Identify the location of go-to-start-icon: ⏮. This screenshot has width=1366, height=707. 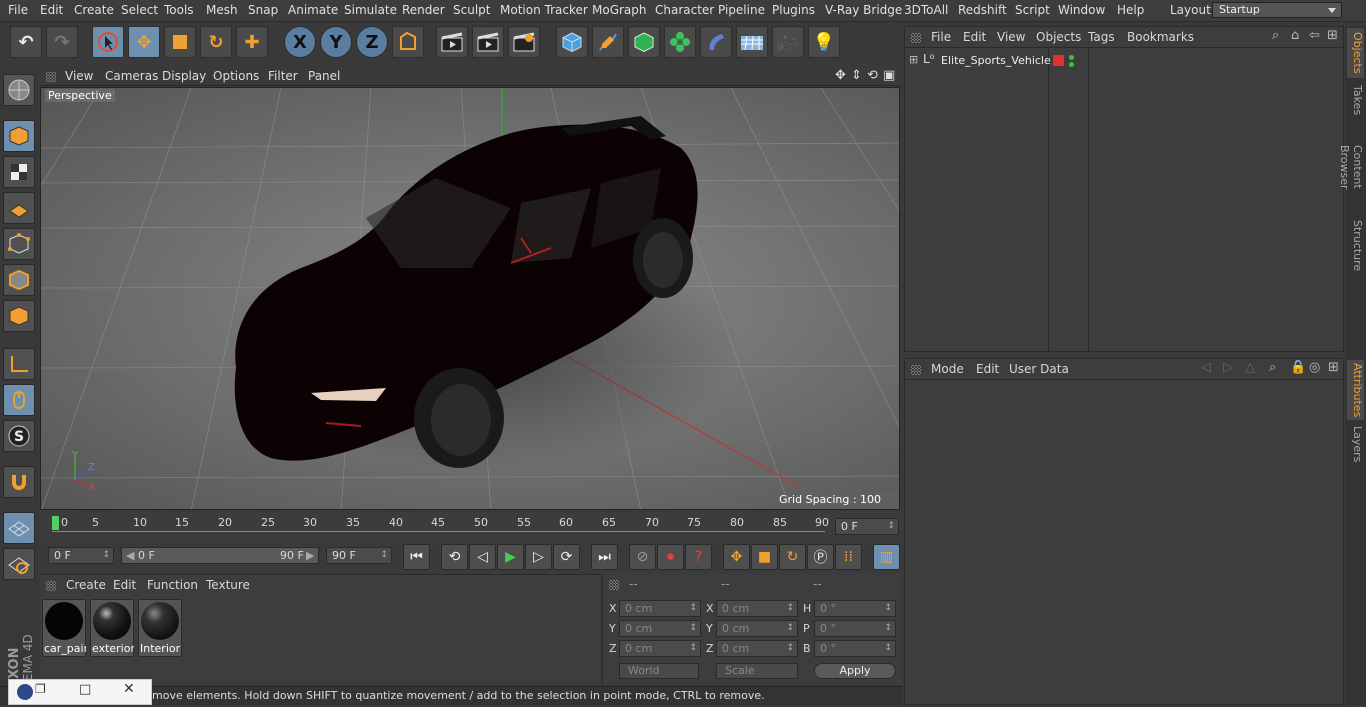
(416, 557).